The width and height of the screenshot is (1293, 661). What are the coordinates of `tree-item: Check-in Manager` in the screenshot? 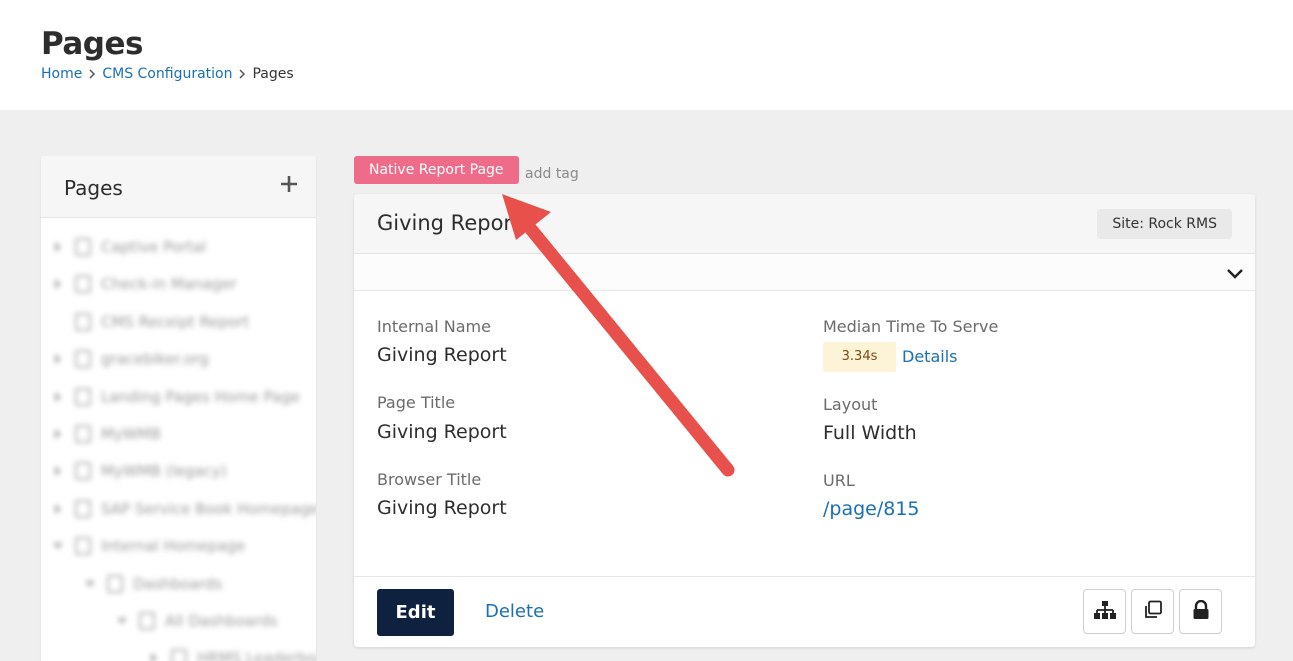 It's located at (145, 284).